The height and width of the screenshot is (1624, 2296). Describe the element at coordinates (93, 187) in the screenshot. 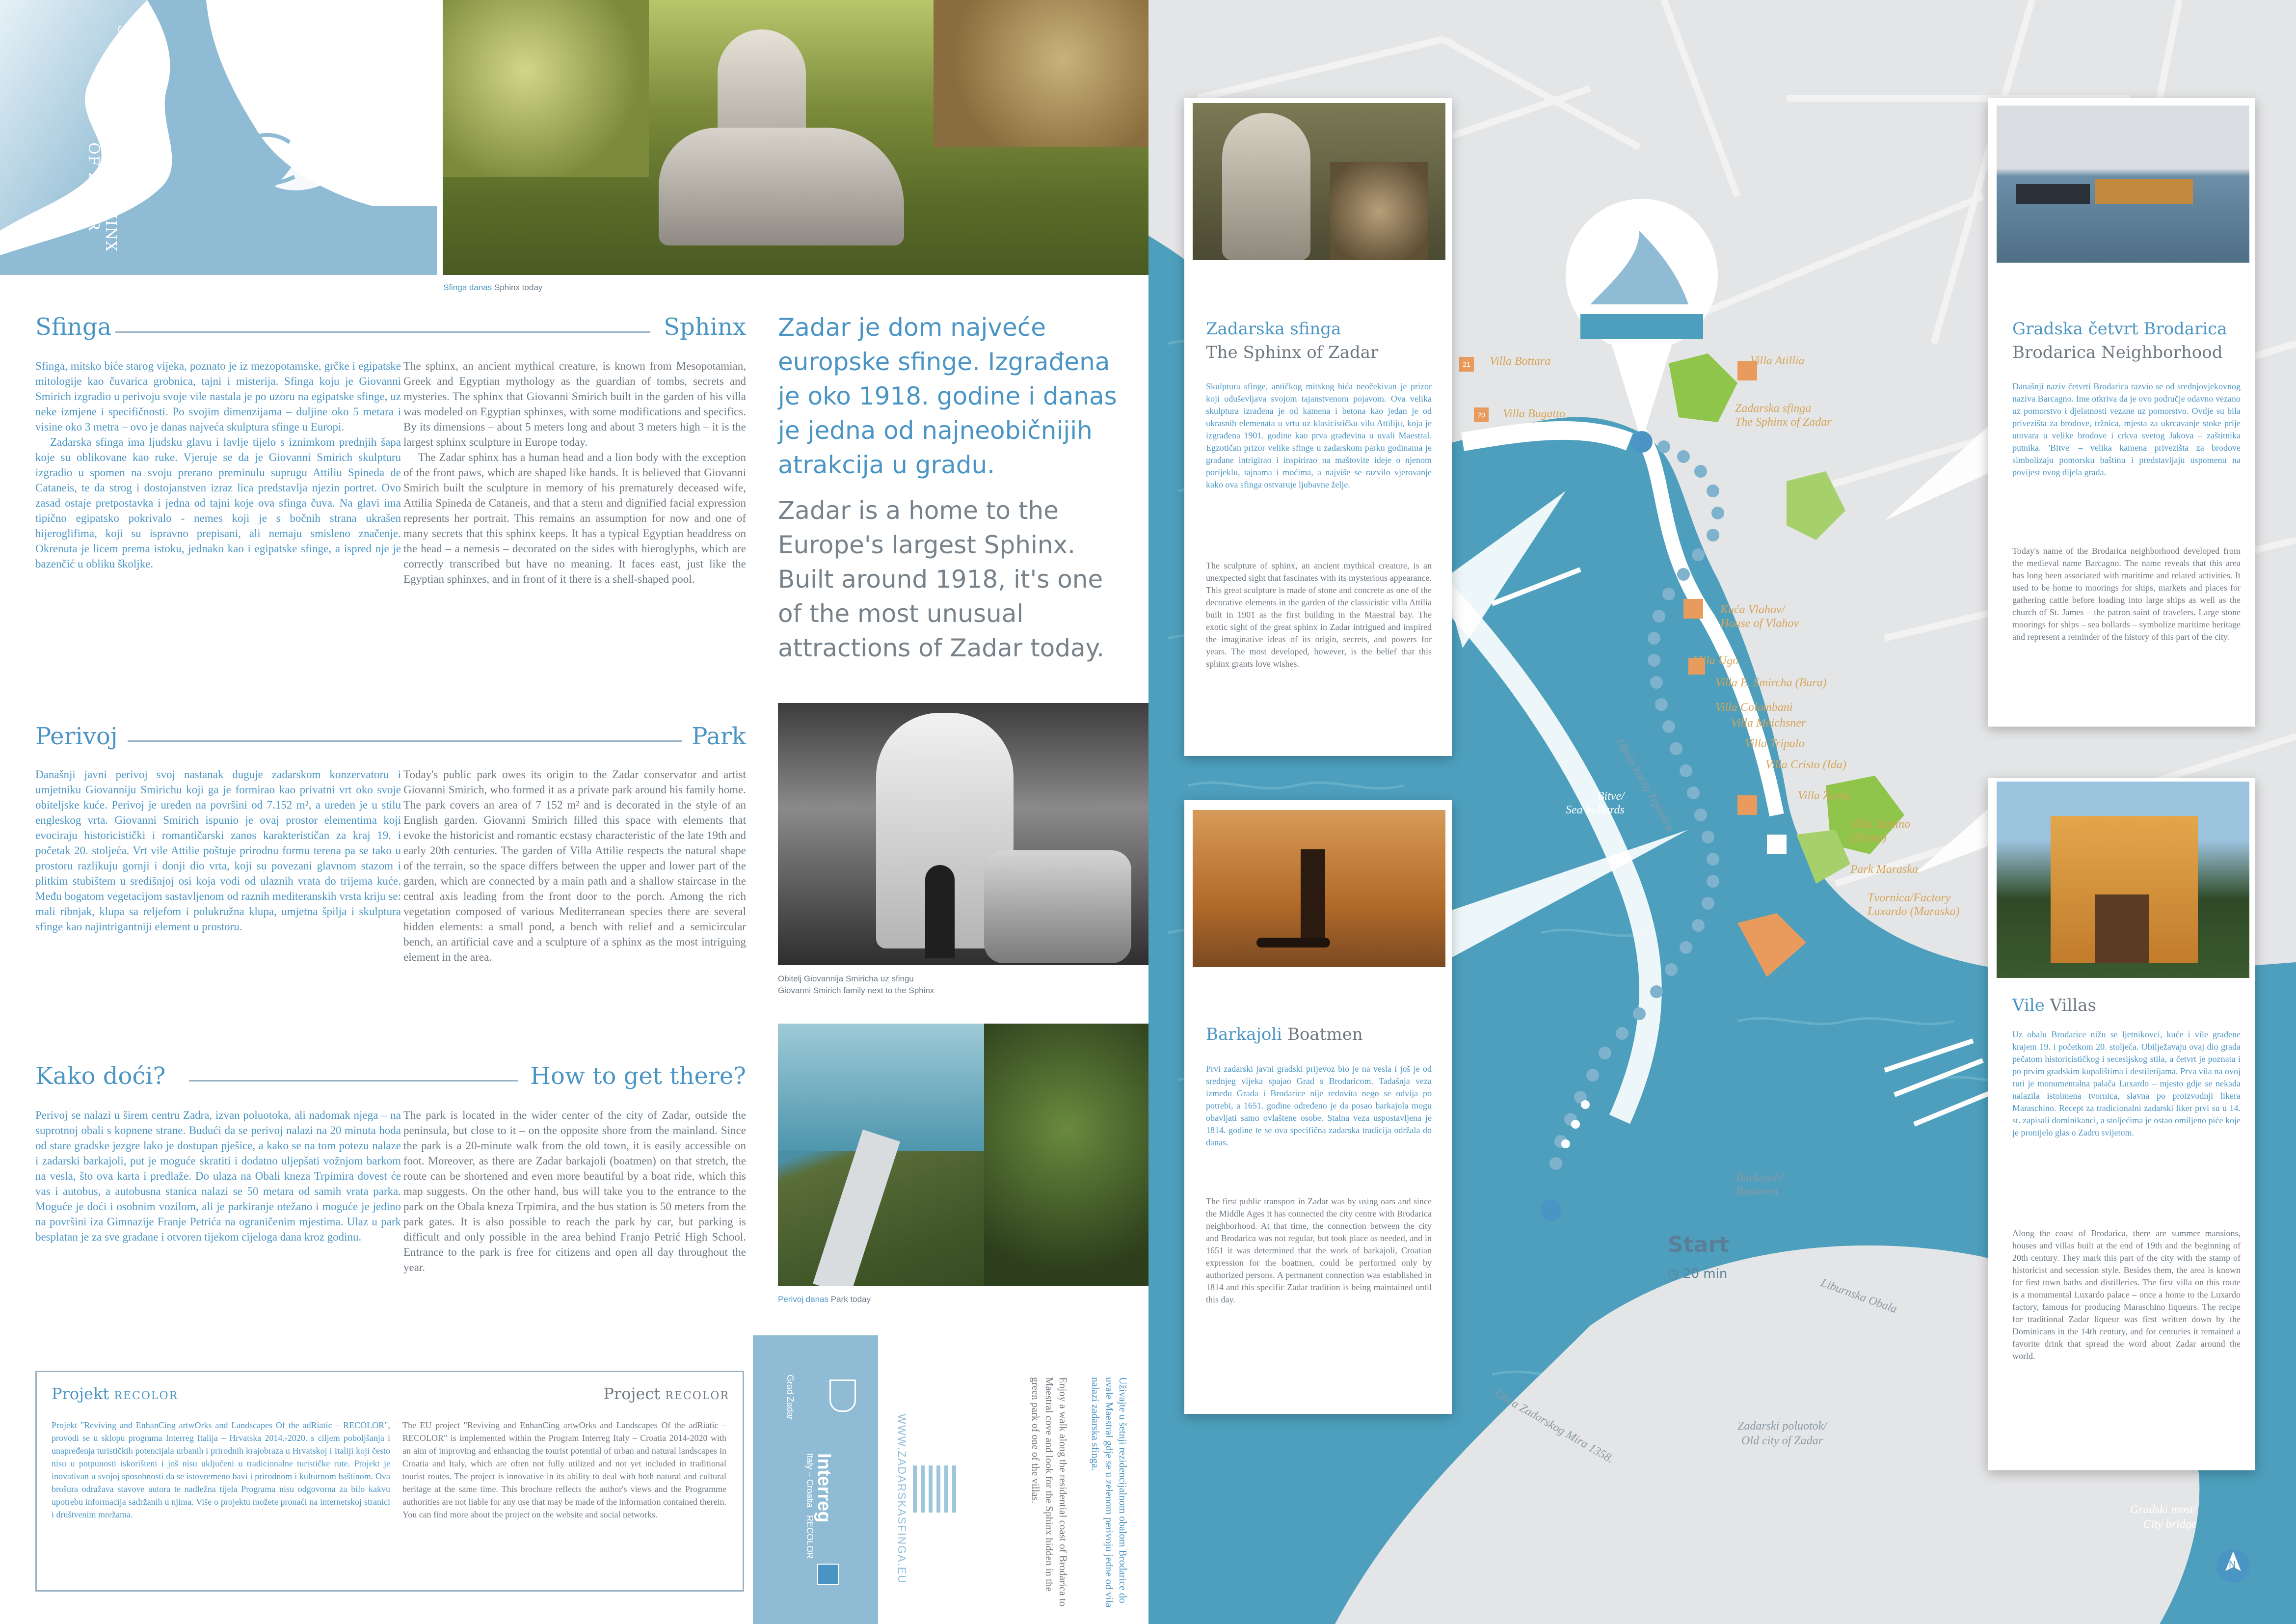

I see `cover-title-en-2: OF ZADAR` at that location.